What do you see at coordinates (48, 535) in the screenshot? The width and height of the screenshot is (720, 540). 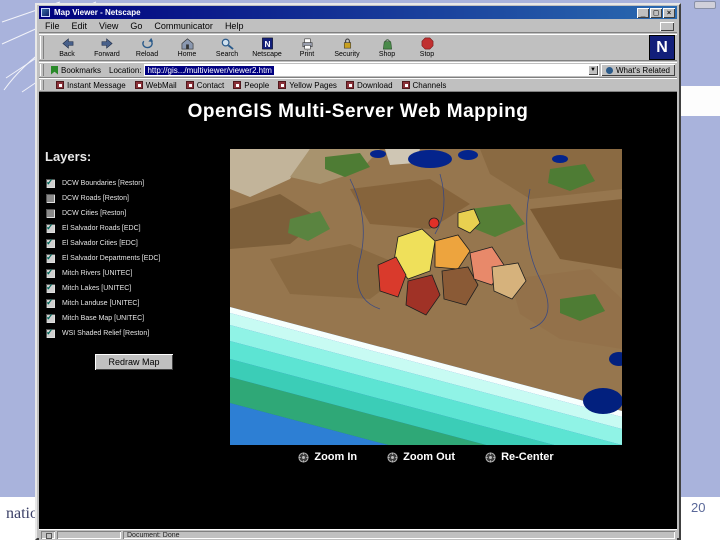 I see `security-status-icon` at bounding box center [48, 535].